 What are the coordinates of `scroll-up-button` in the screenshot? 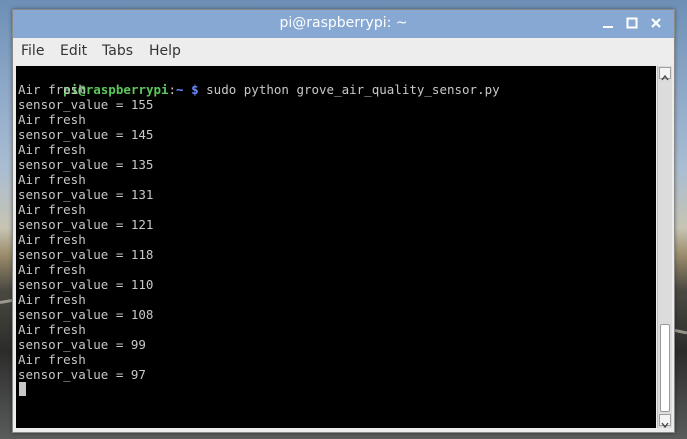 It's located at (665, 74).